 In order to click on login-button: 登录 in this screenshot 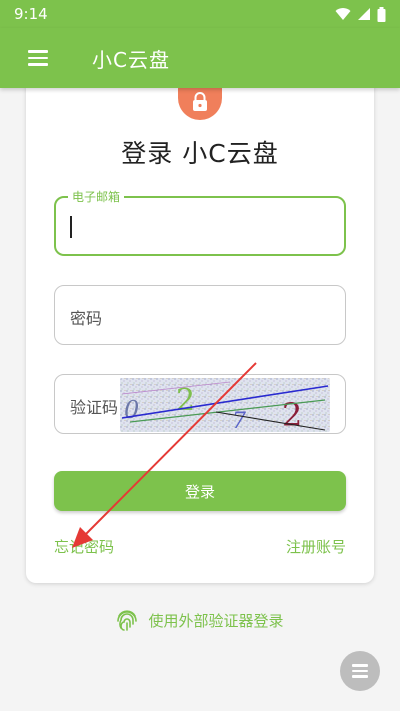, I will do `click(200, 491)`.